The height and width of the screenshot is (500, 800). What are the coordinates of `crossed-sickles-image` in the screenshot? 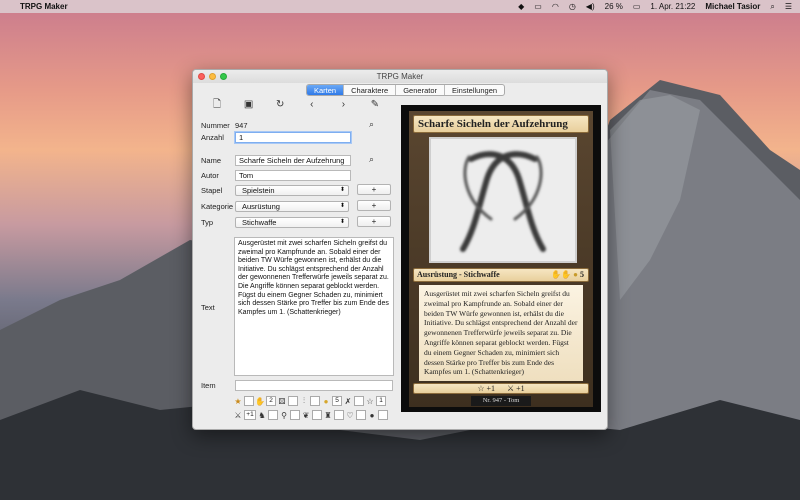 It's located at (503, 201).